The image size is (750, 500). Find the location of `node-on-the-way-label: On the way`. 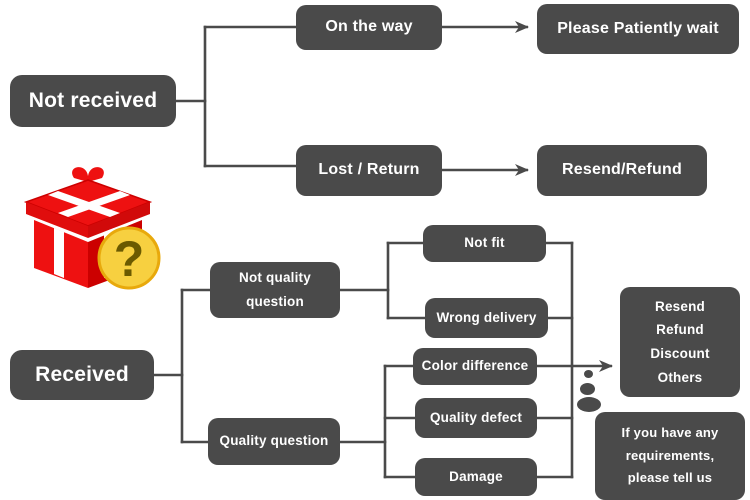

node-on-the-way-label: On the way is located at coordinates (369, 27).